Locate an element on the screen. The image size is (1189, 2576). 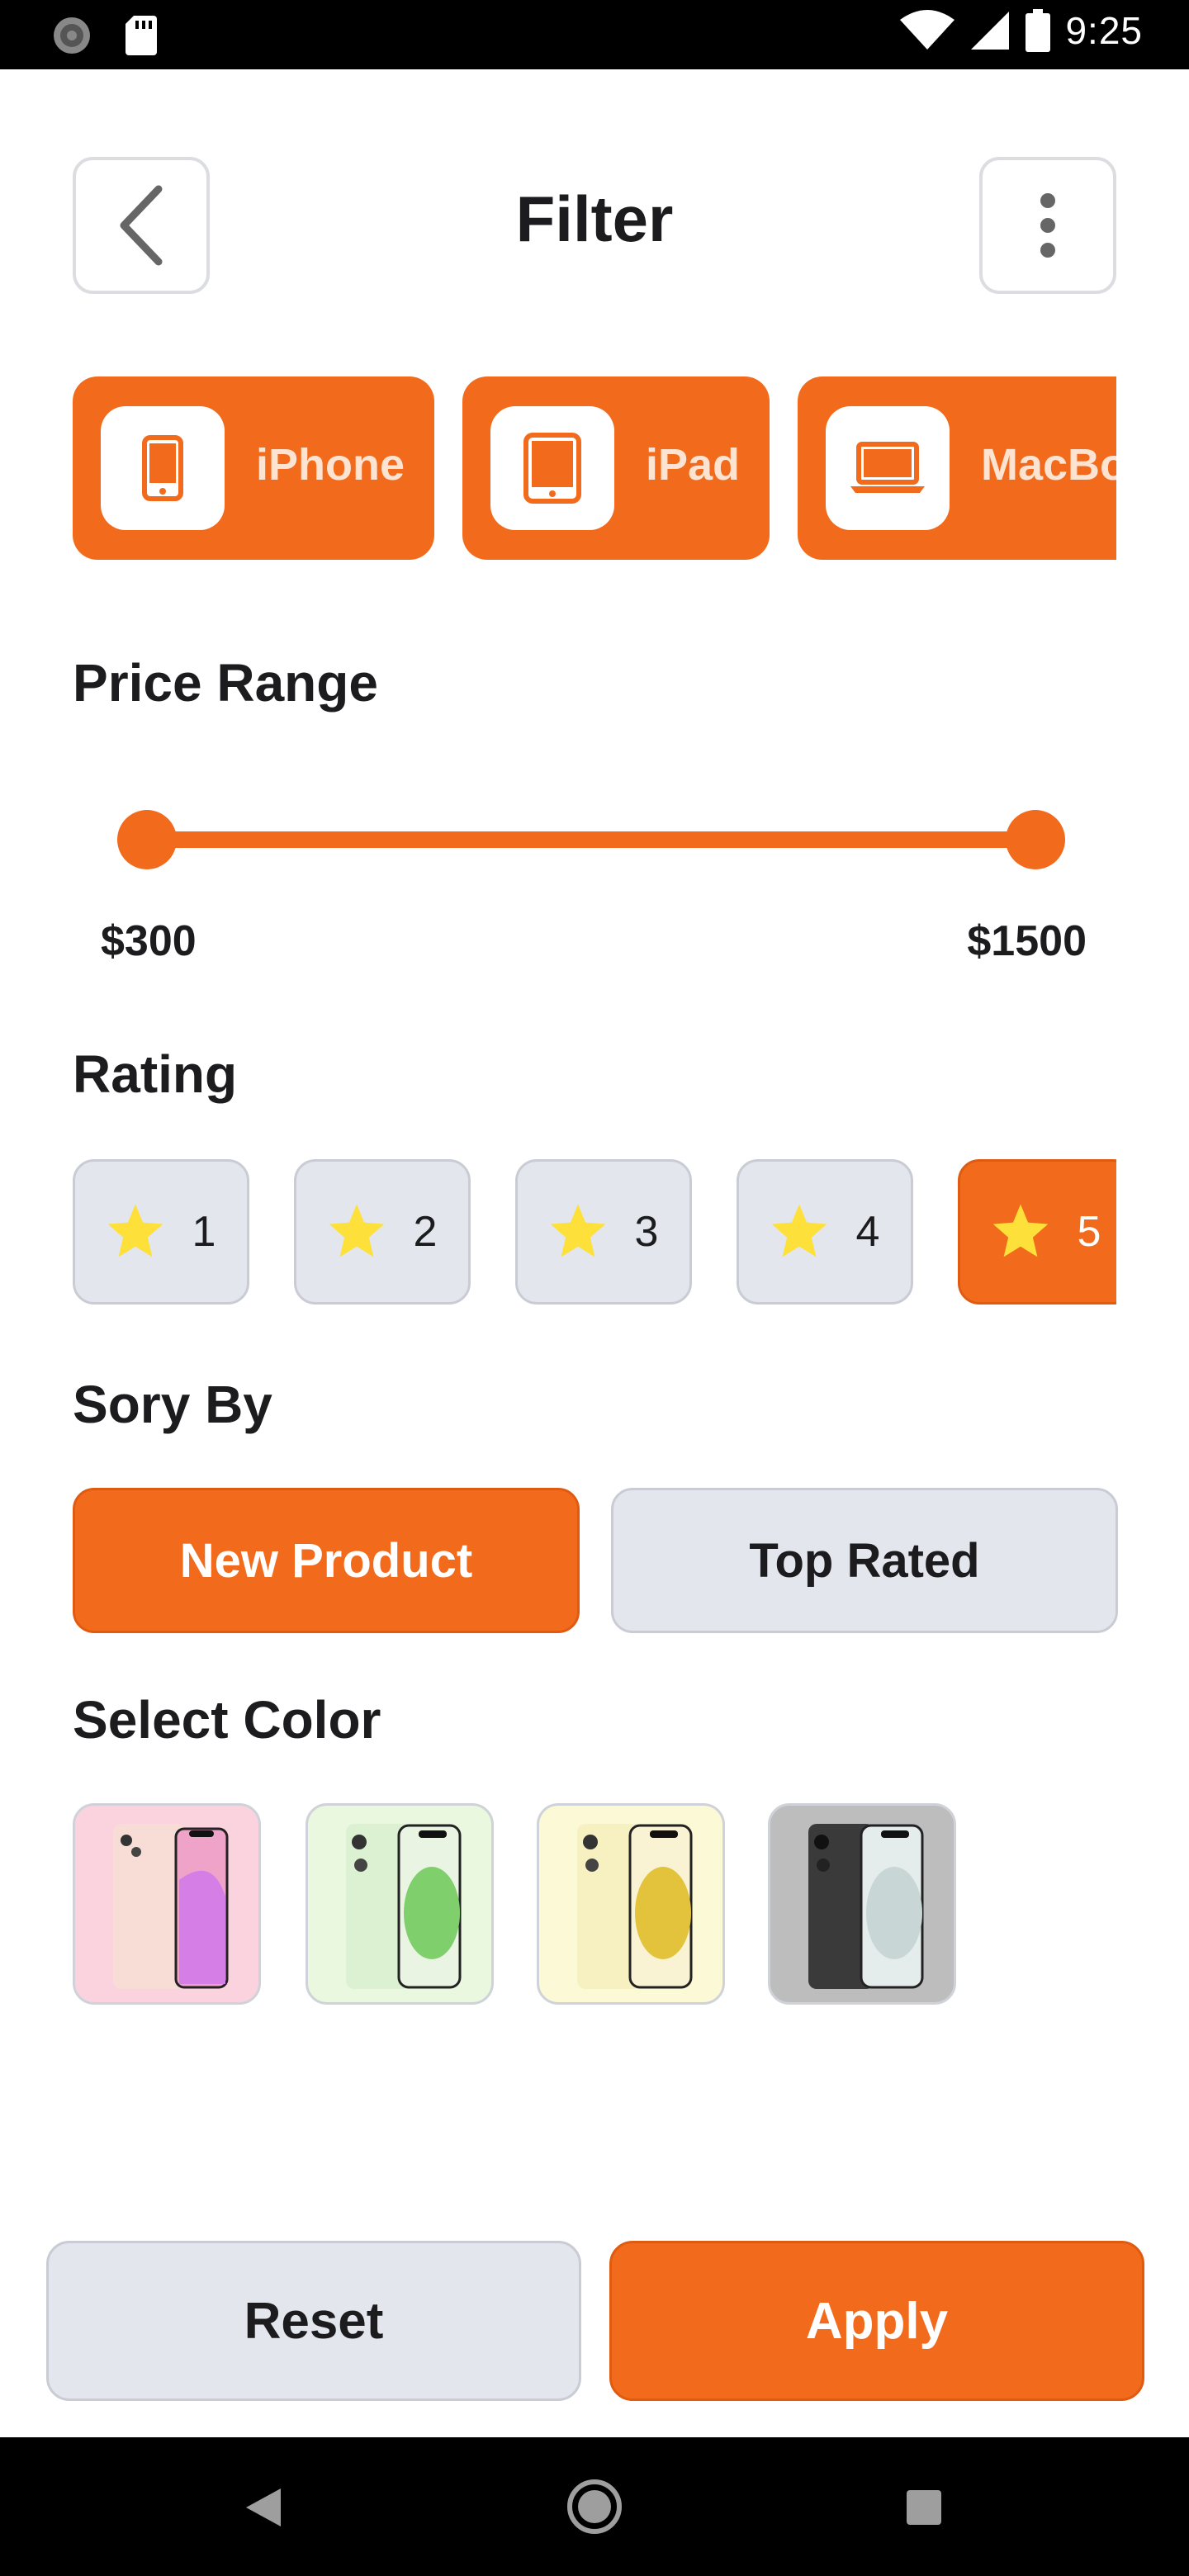
category-label: iPad is located at coordinates (693, 465).